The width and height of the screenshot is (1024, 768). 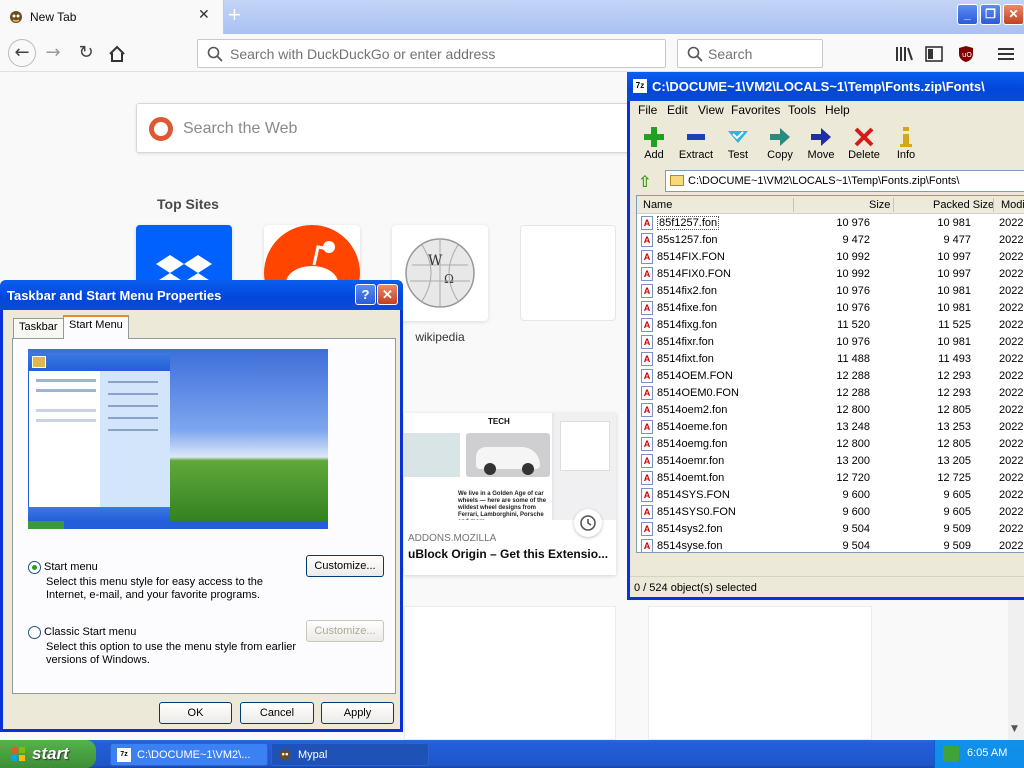 I want to click on toolbar-delete-button: Delete, so click(x=864, y=145).